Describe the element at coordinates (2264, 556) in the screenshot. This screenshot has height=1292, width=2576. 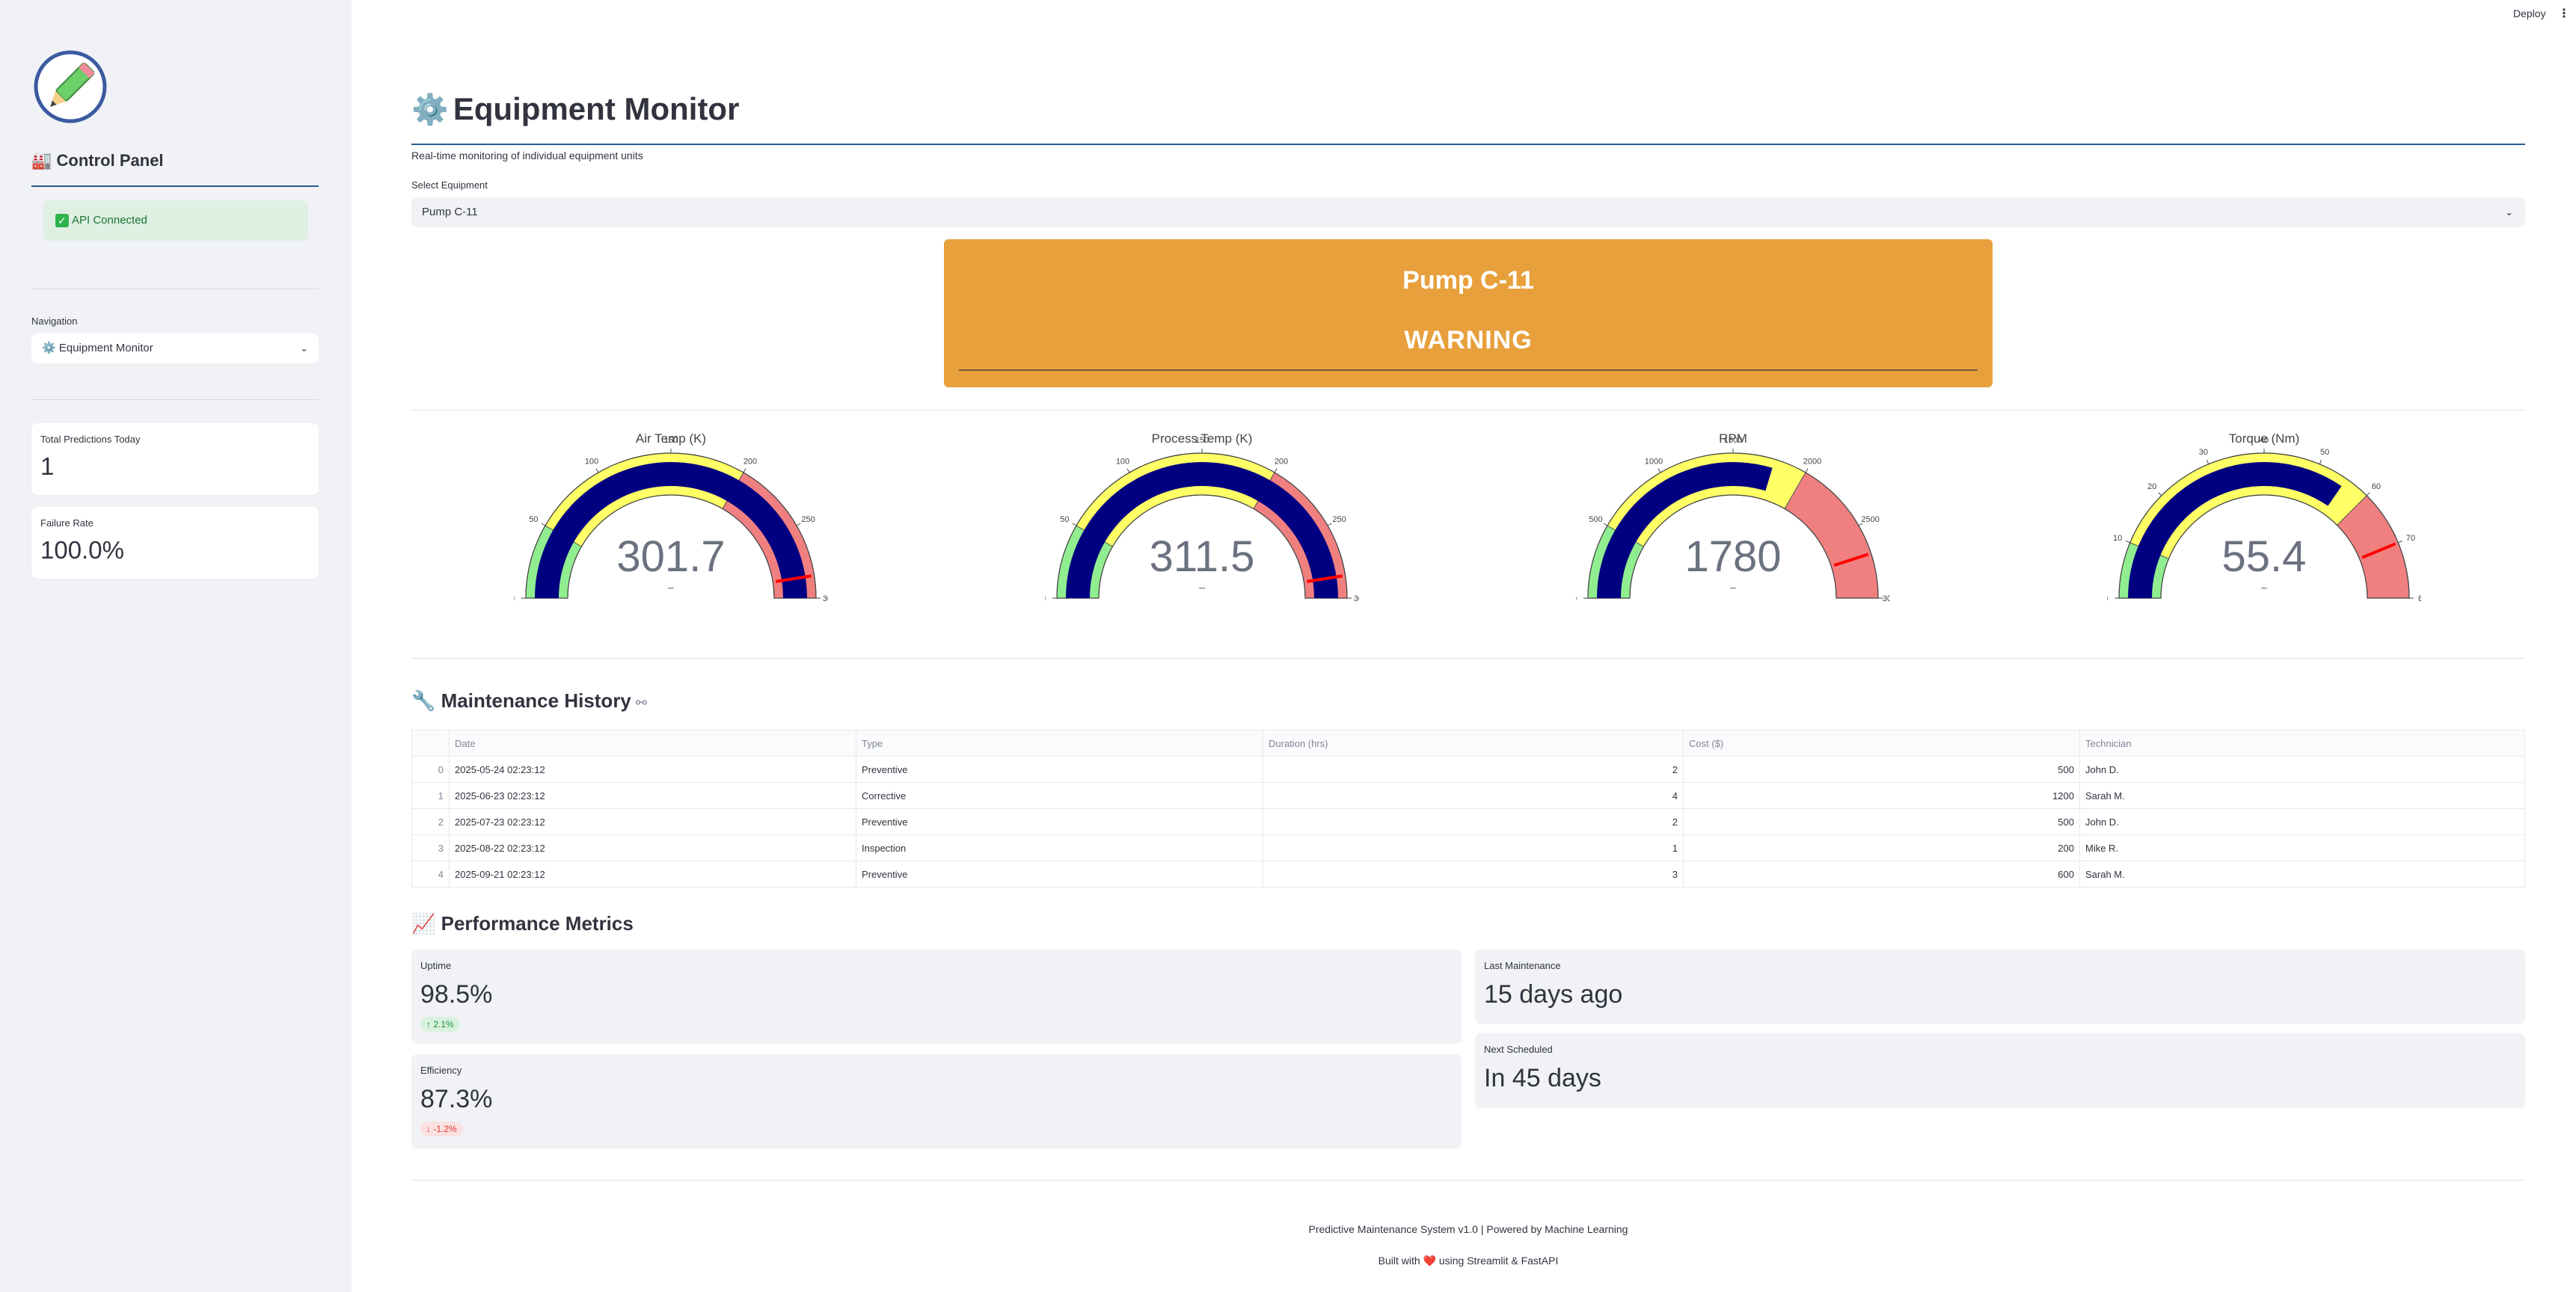
I see `gauge-value: 55.4` at that location.